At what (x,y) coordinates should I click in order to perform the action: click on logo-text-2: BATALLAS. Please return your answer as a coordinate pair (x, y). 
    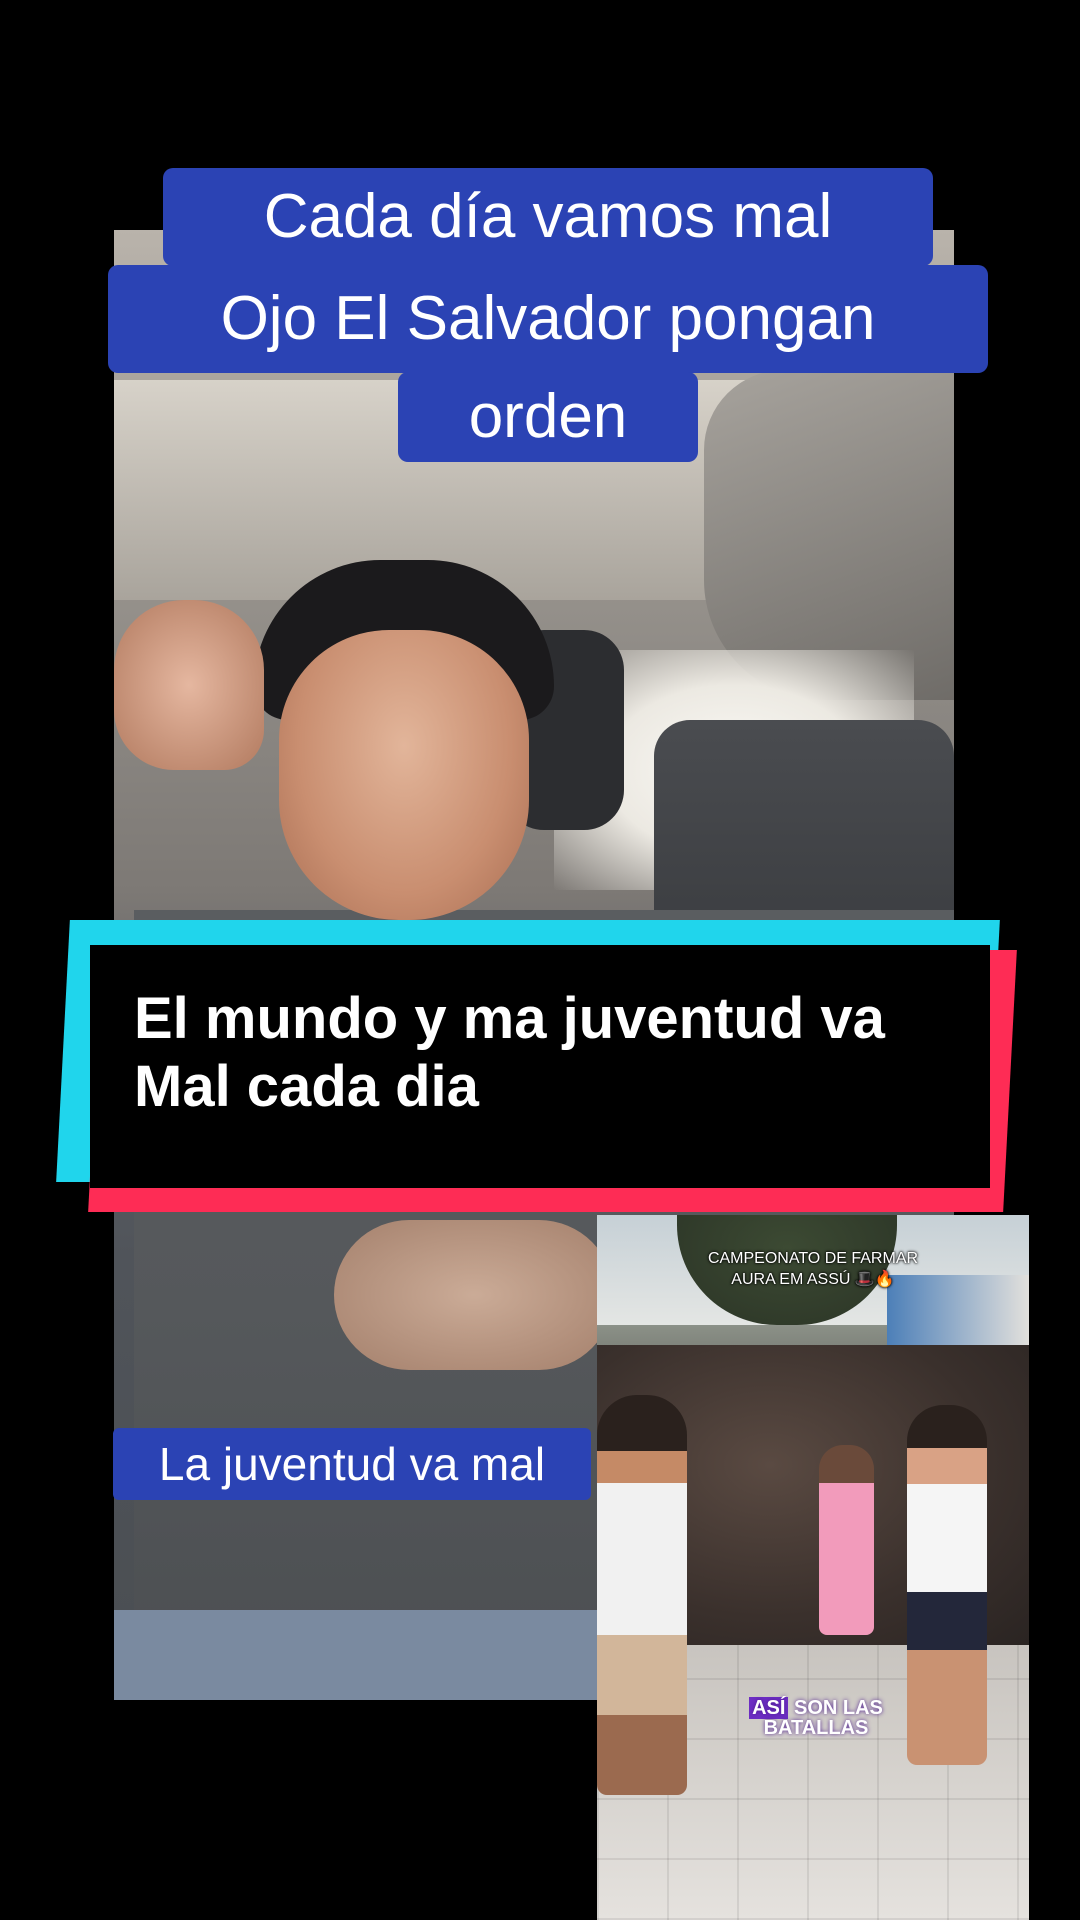
    Looking at the image, I should click on (816, 1728).